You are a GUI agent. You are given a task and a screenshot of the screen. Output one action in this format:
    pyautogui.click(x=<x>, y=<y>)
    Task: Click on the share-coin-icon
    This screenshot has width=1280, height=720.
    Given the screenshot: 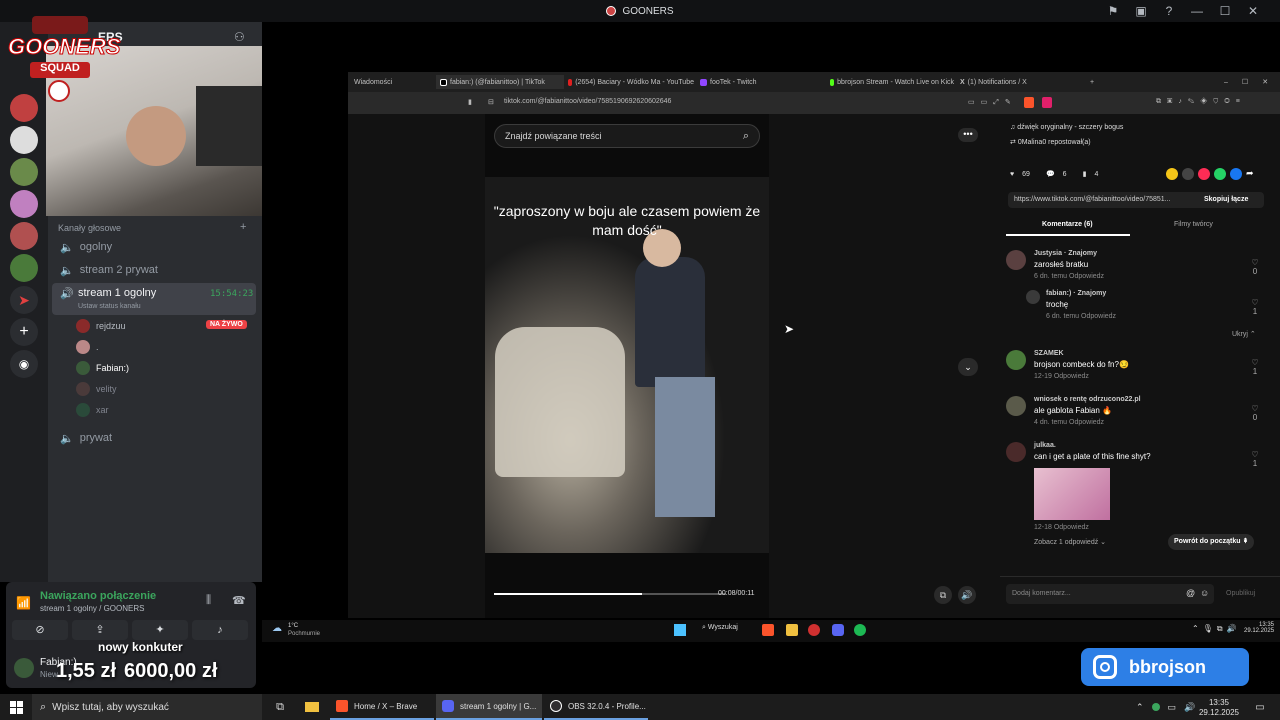 What is the action you would take?
    pyautogui.click(x=1172, y=174)
    